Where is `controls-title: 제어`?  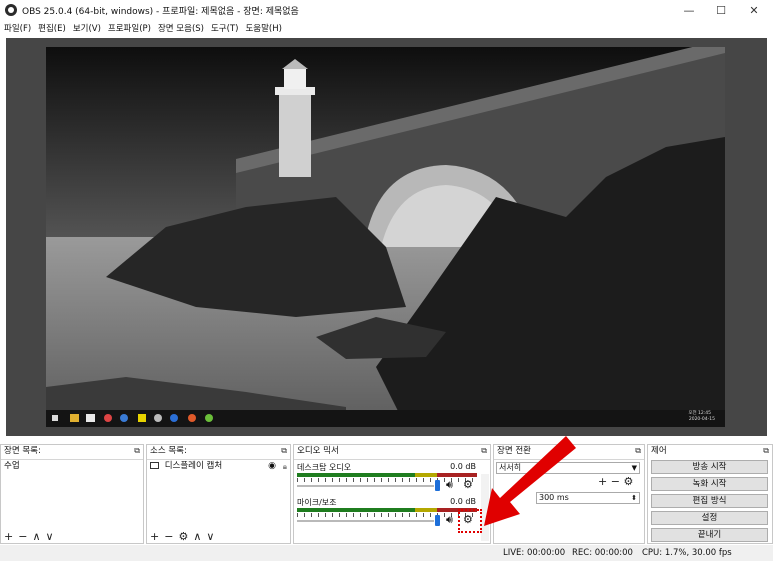 controls-title: 제어 is located at coordinates (659, 451).